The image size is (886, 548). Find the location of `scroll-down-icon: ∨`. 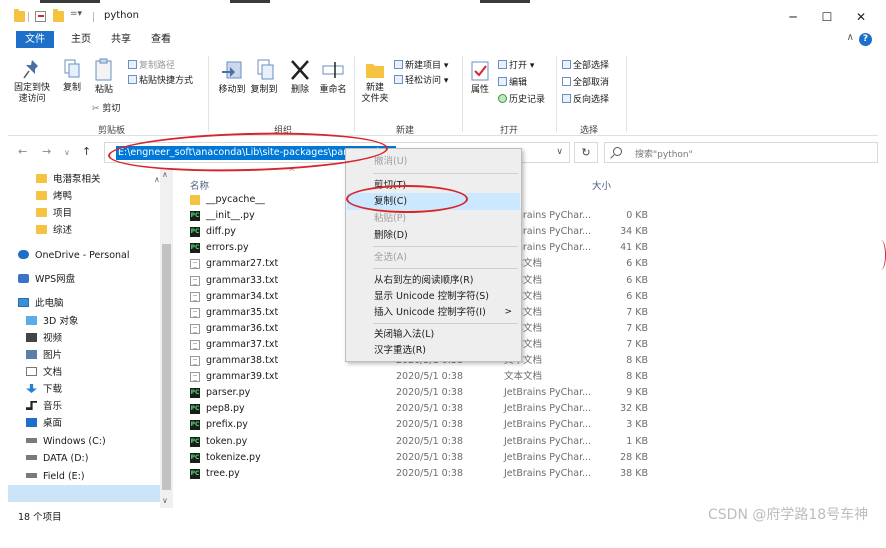

scroll-down-icon: ∨ is located at coordinates (165, 500).